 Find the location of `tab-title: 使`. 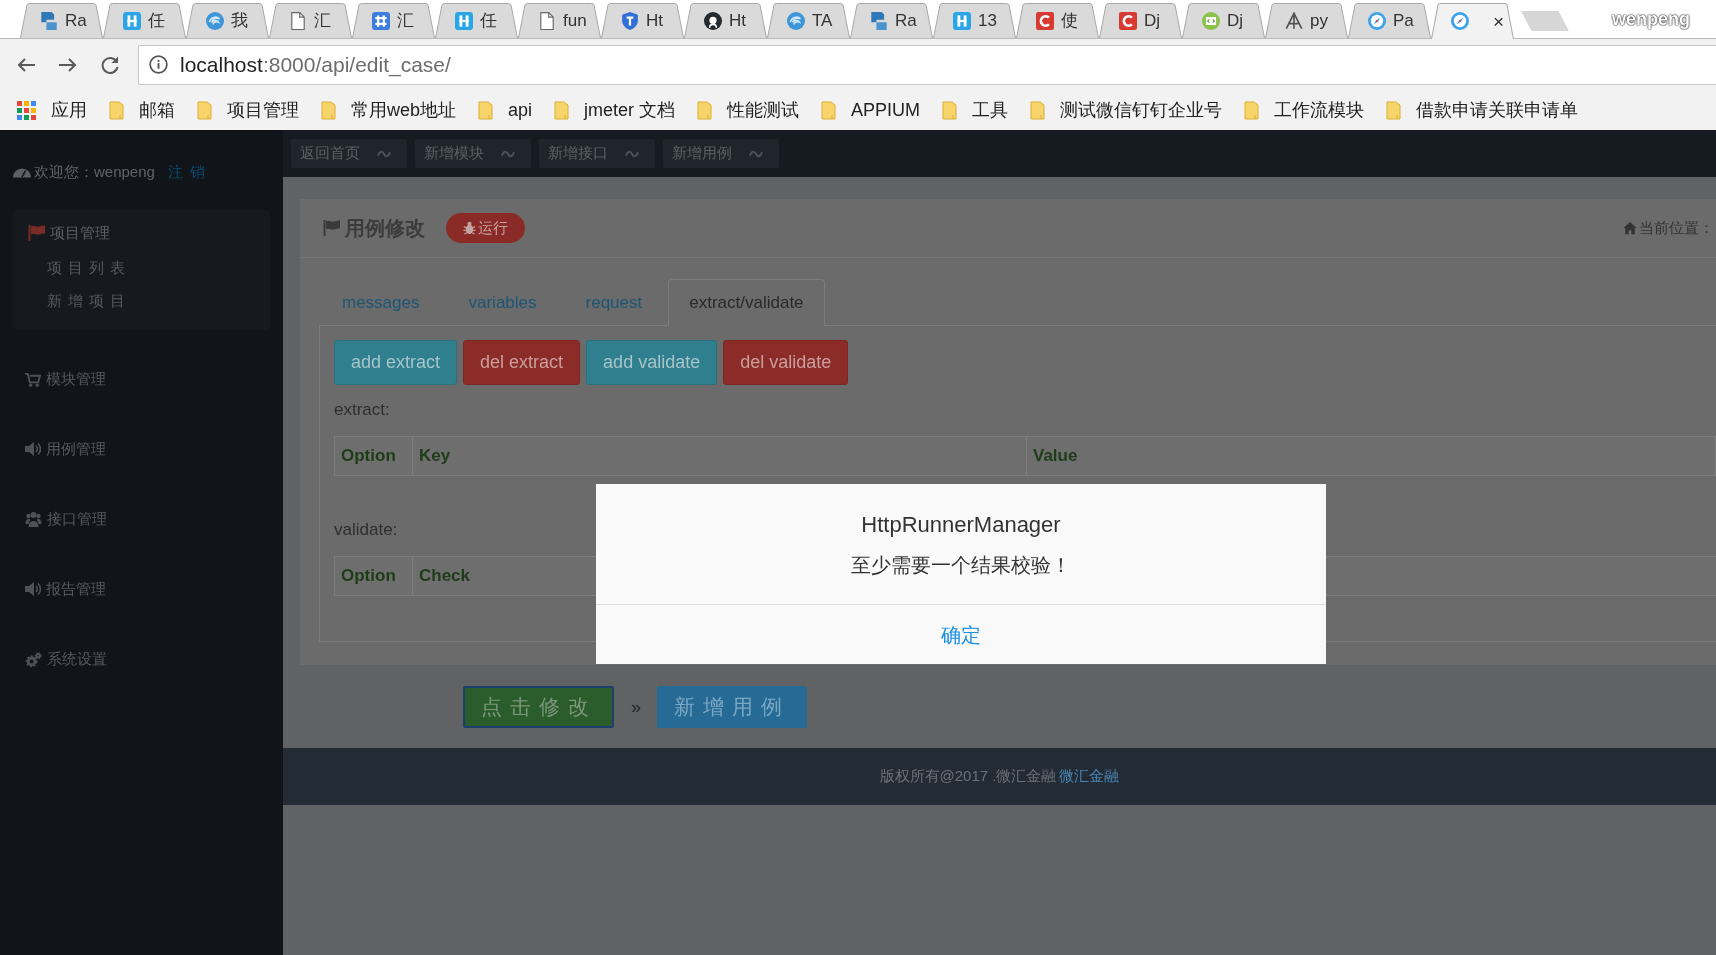

tab-title: 使 is located at coordinates (1069, 20).